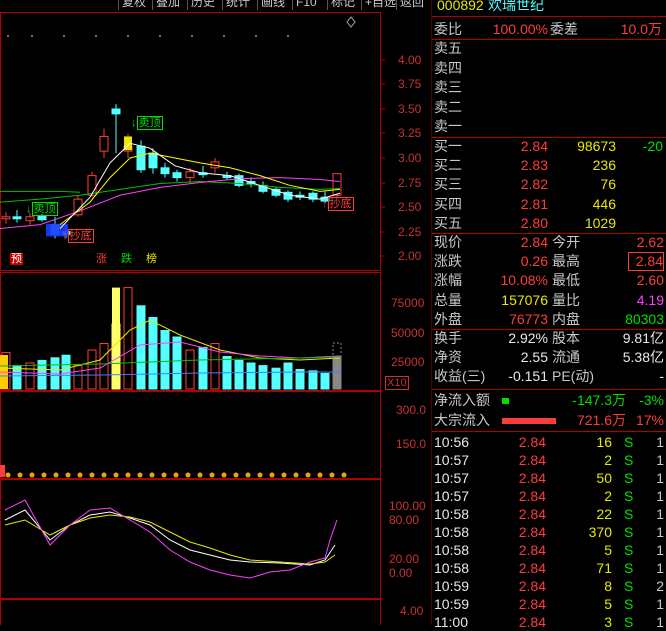 The width and height of the screenshot is (666, 631). What do you see at coordinates (573, 376) in the screenshot?
I see `fundamental-label: PE(动)` at bounding box center [573, 376].